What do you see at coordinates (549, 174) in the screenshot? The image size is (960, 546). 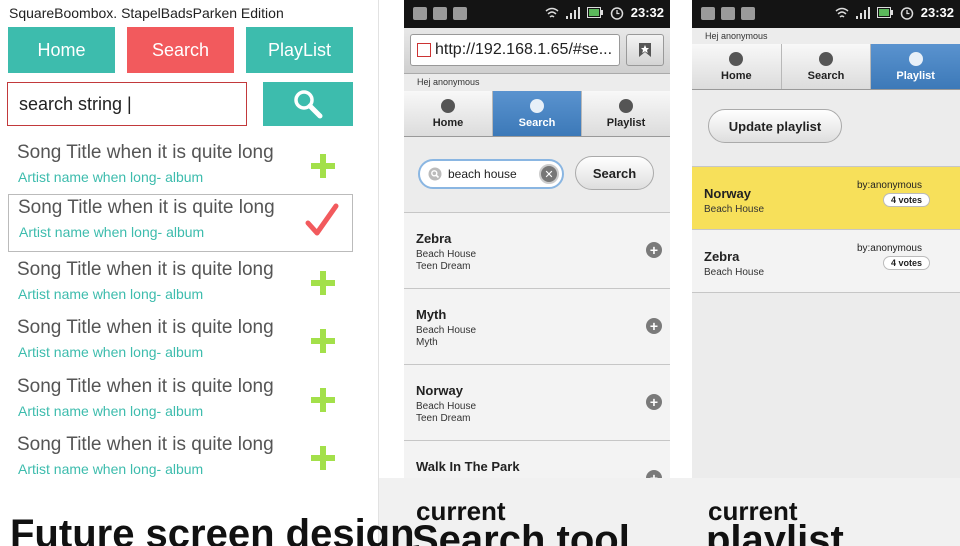 I see `clear-icon: ✕` at bounding box center [549, 174].